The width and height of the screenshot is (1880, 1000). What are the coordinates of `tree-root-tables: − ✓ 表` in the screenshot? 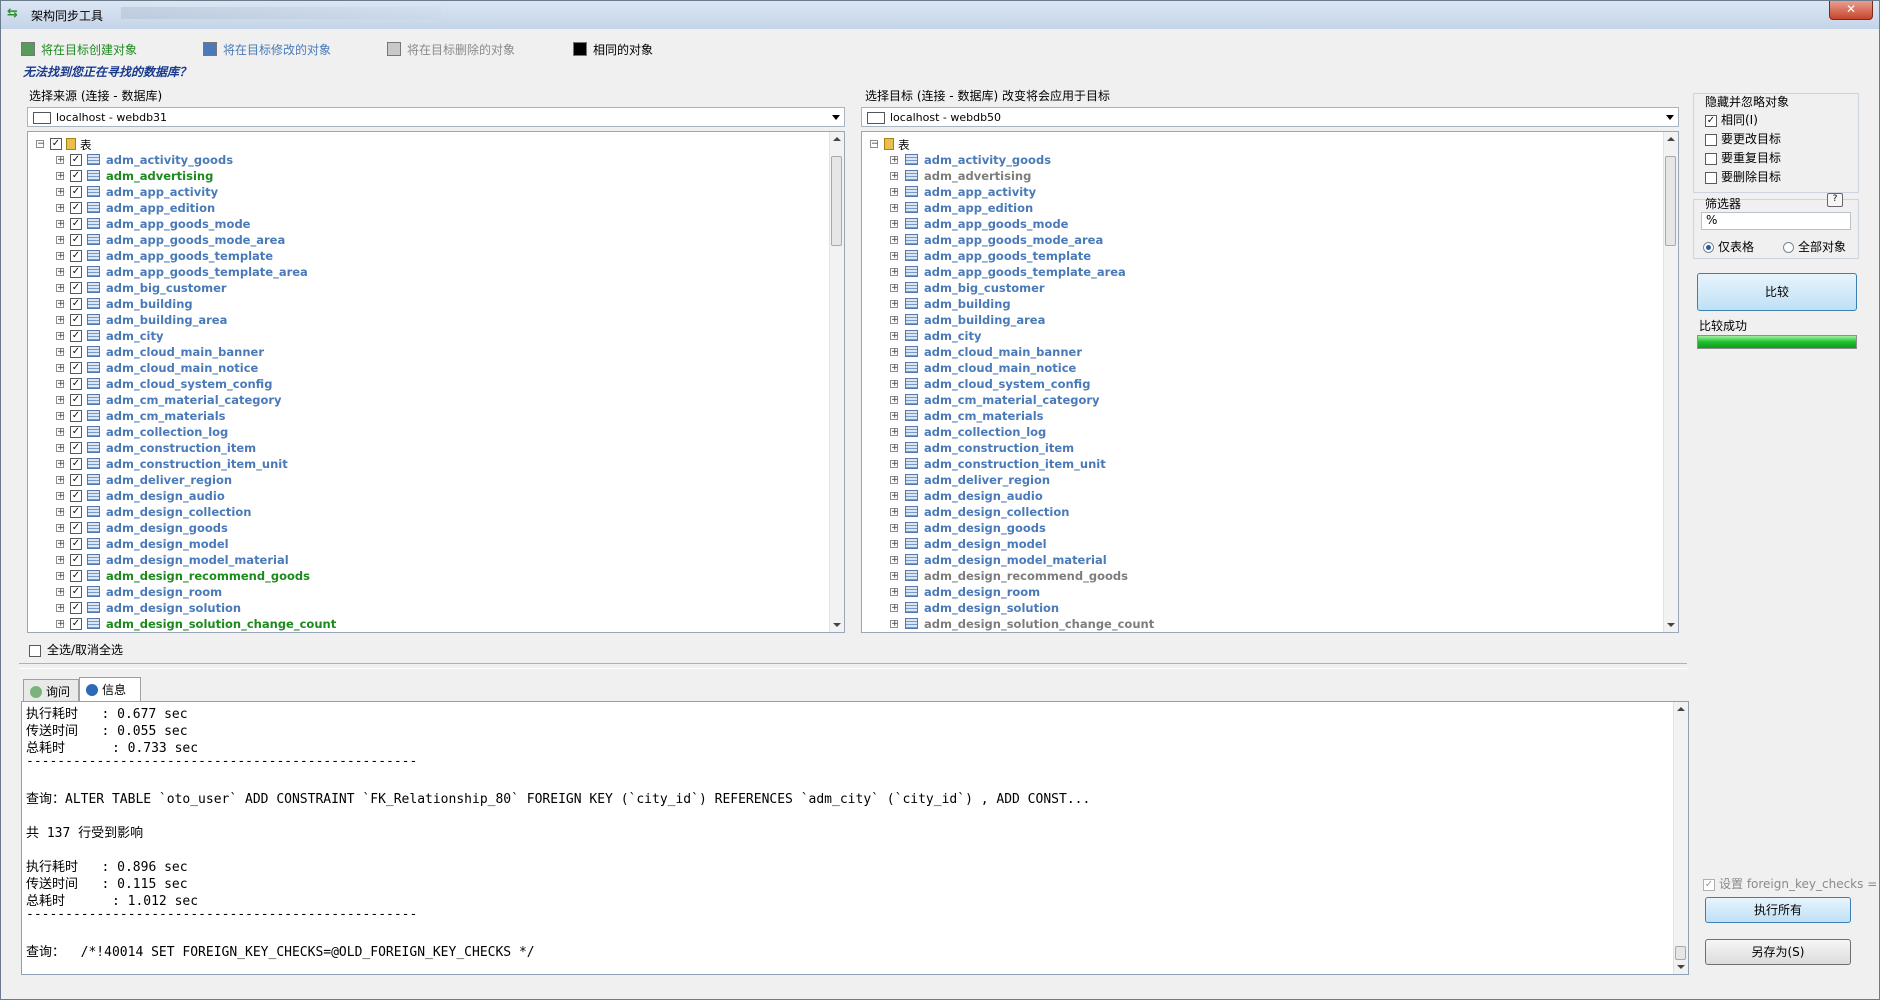 It's located at (429, 144).